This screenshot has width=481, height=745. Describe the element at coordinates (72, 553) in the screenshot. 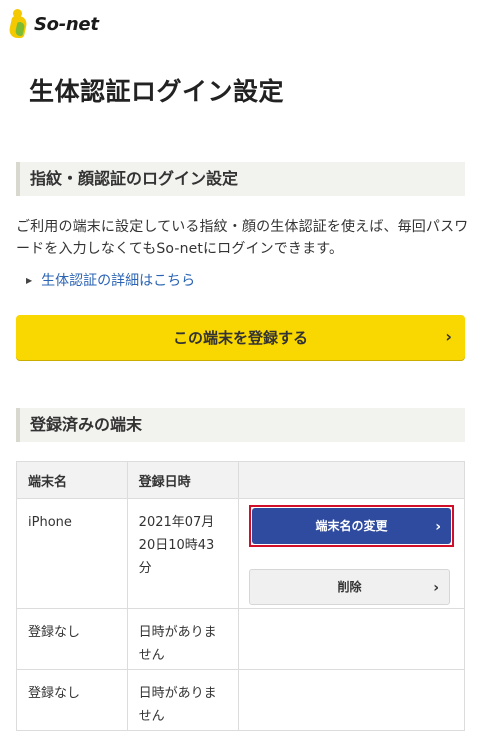

I see `device-name-cell: iPhone` at that location.